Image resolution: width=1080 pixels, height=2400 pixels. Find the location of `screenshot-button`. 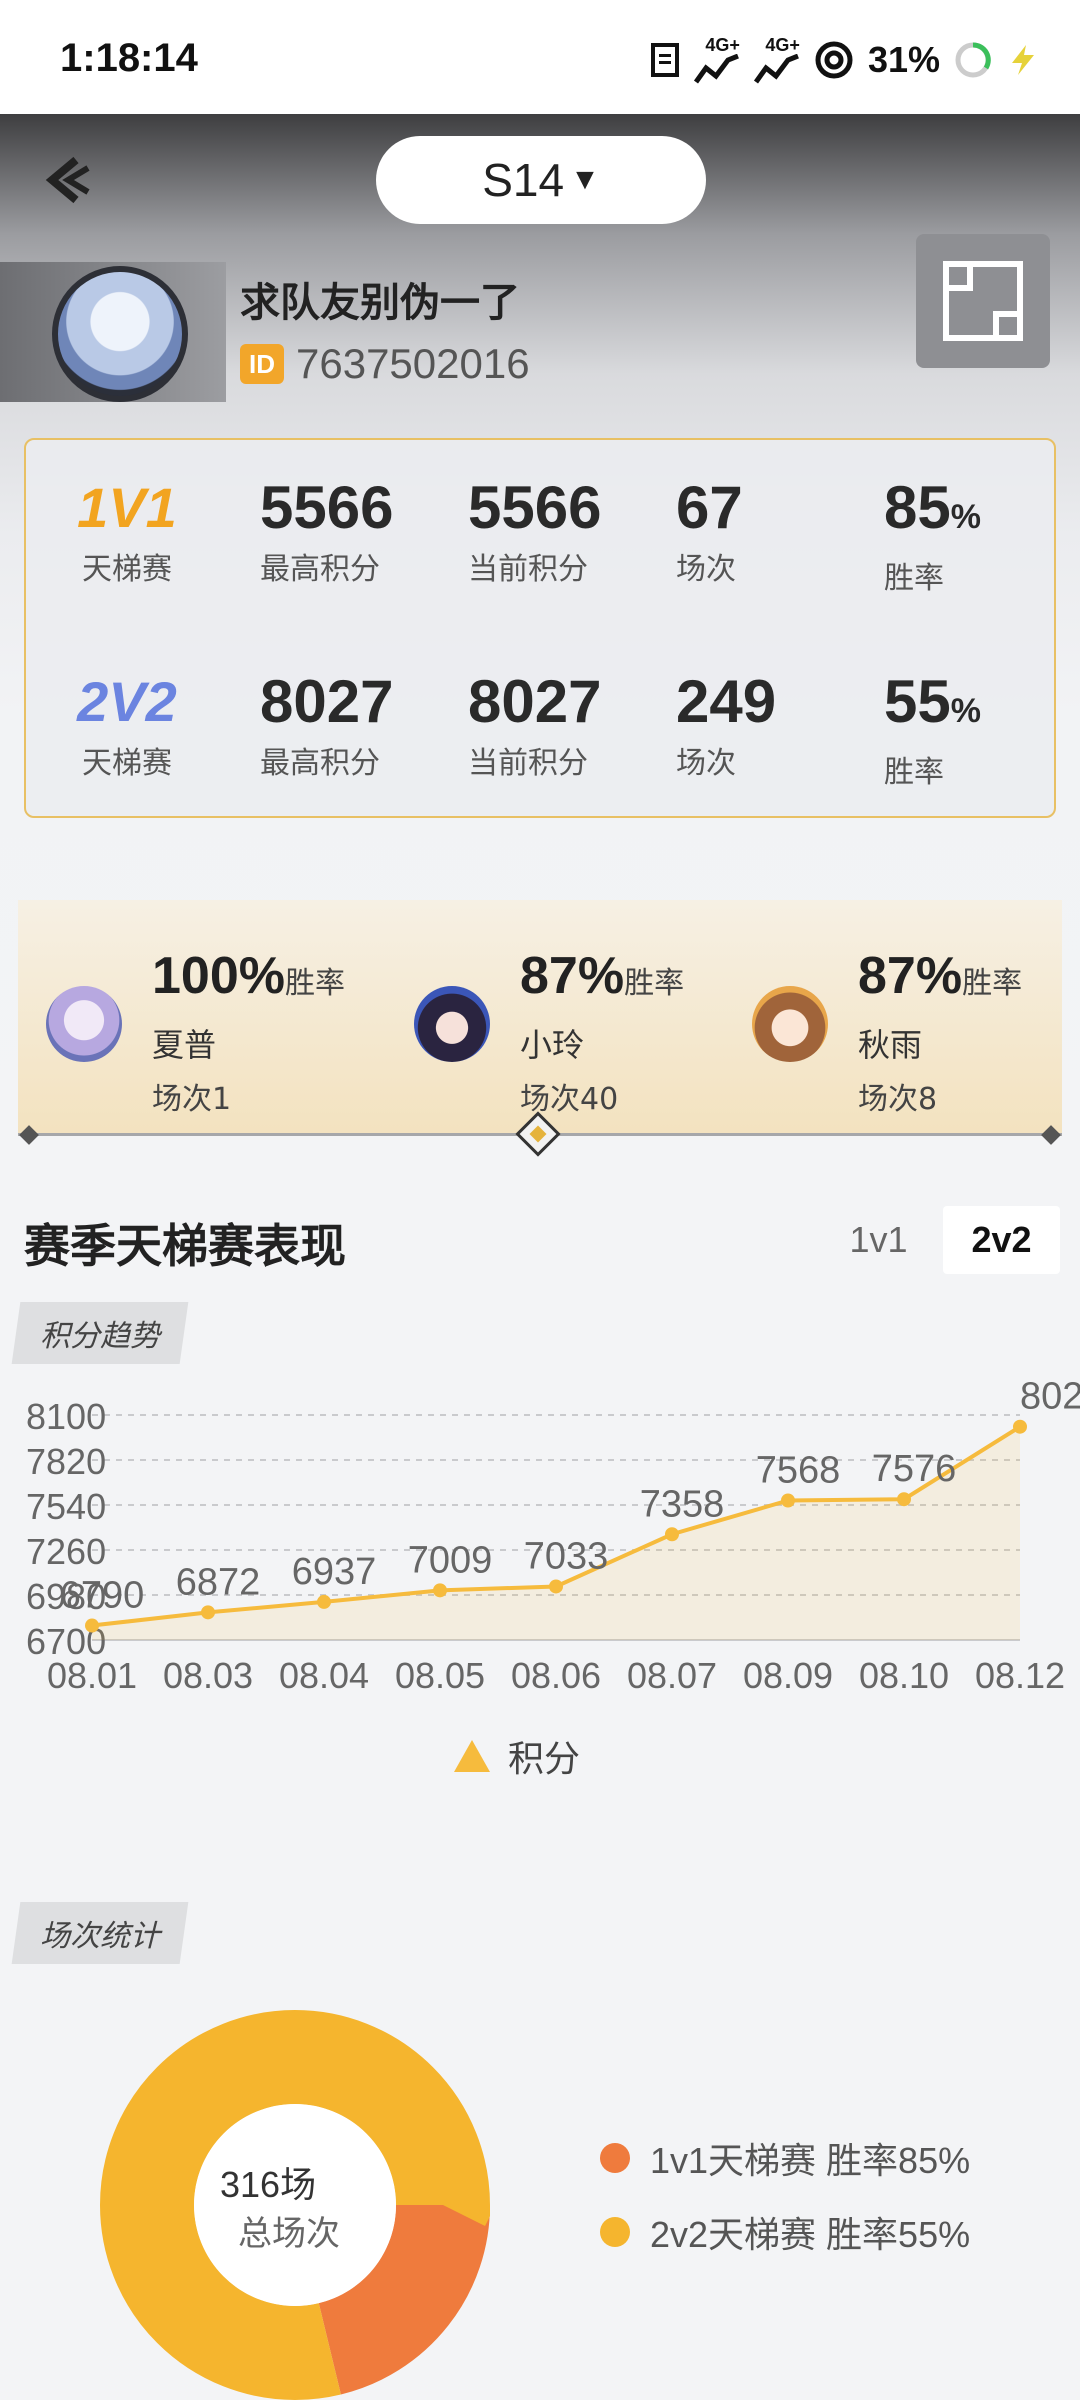

screenshot-button is located at coordinates (983, 301).